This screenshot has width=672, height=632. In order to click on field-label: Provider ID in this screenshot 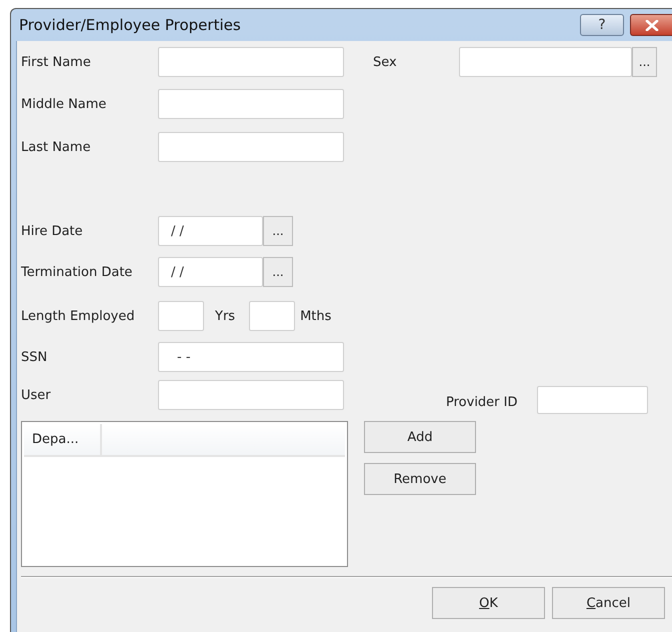, I will do `click(482, 402)`.